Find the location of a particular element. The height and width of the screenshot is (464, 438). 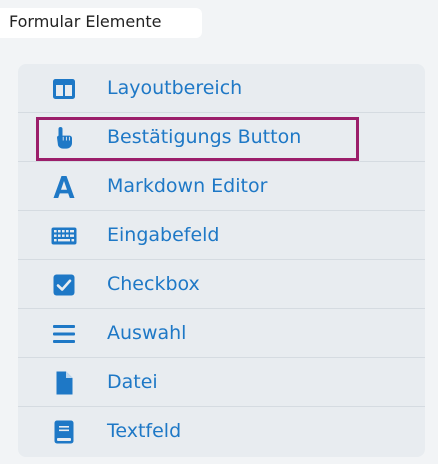

columns-icon is located at coordinates (64, 89).